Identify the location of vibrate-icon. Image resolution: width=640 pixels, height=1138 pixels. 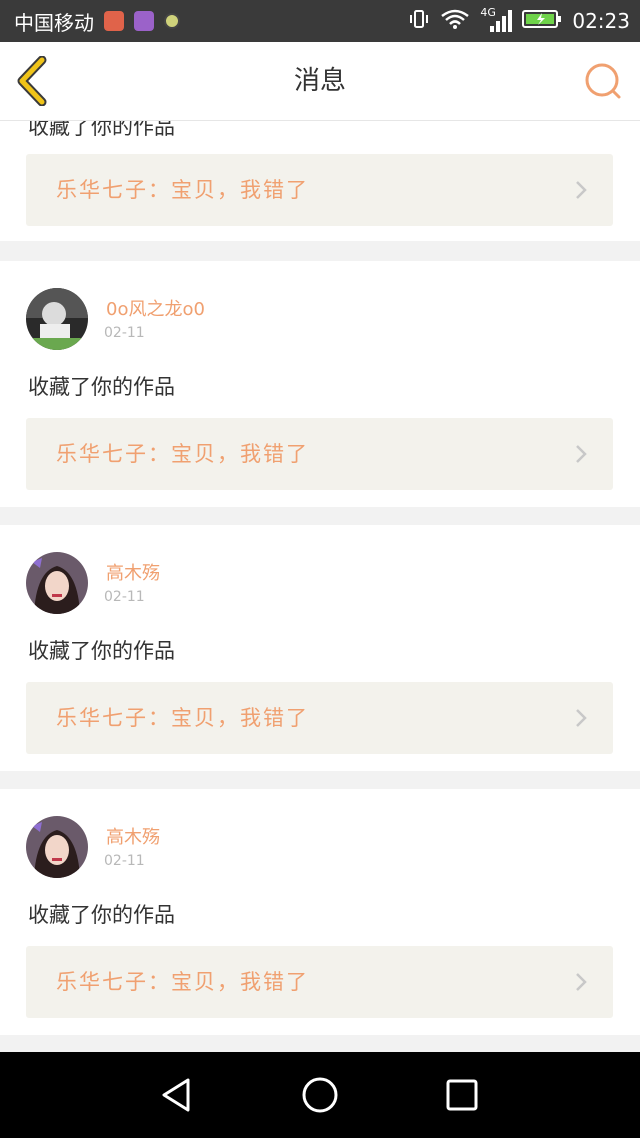
(419, 21).